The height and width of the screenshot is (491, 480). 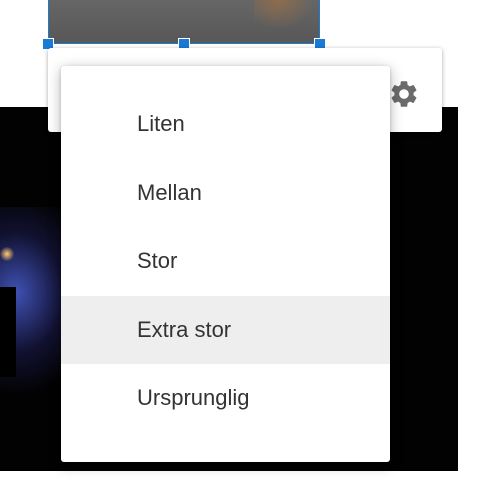 I want to click on menu-item-stor: Stor, so click(x=225, y=261).